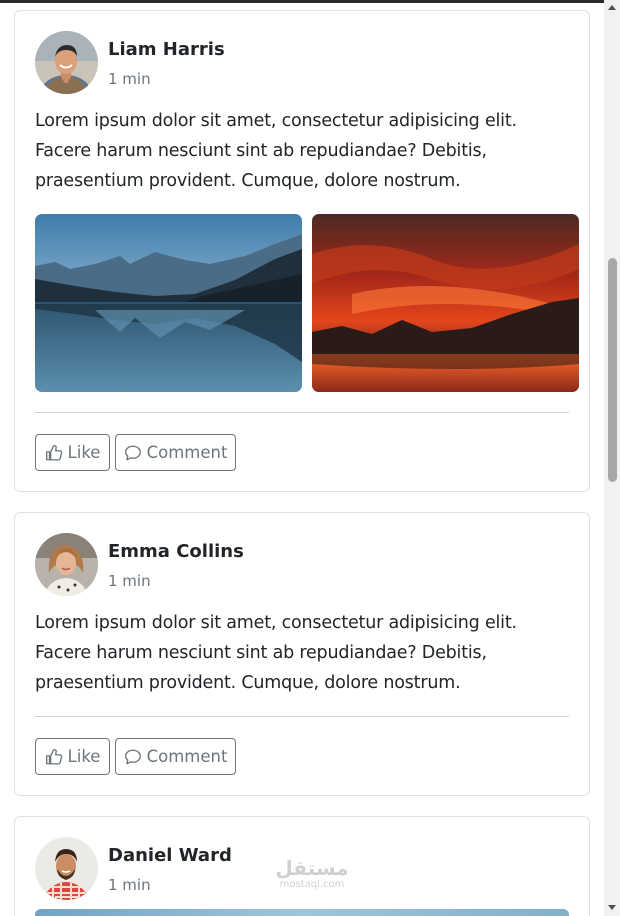 Image resolution: width=620 pixels, height=916 pixels. Describe the element at coordinates (312, 884) in the screenshot. I see `watermark-latin: mostaql.com` at that location.